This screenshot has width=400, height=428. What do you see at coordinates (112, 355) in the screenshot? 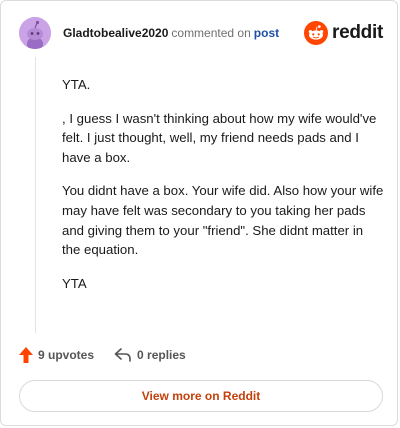
I see `comment-actions: 9 upvotes 0 replies` at bounding box center [112, 355].